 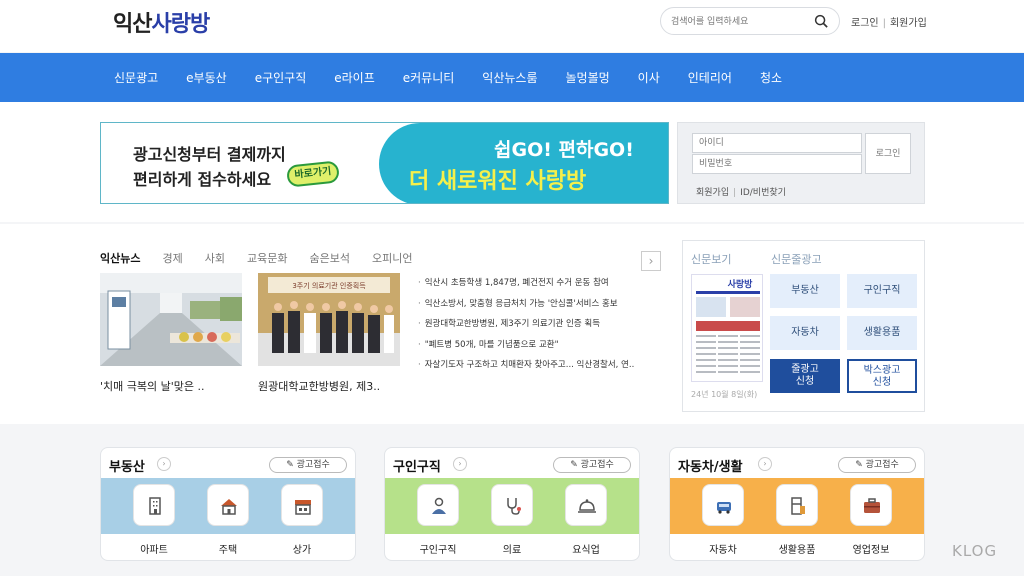 I want to click on news-thumbnail-2: 3주기 의료기관 인증획득, so click(x=329, y=319).